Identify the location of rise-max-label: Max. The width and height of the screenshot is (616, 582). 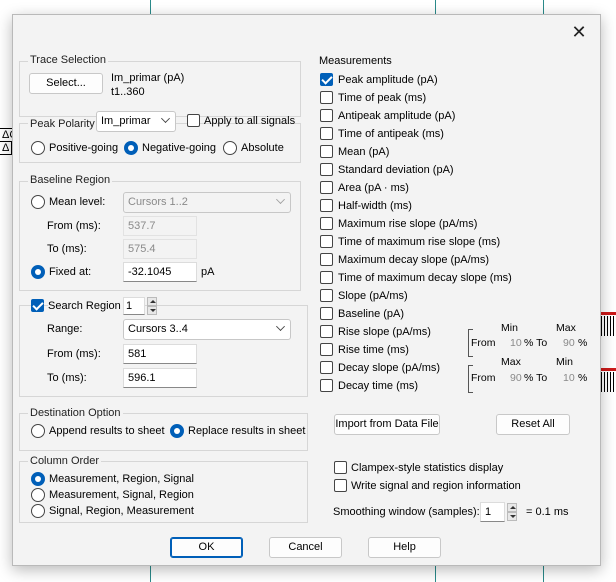
(566, 328).